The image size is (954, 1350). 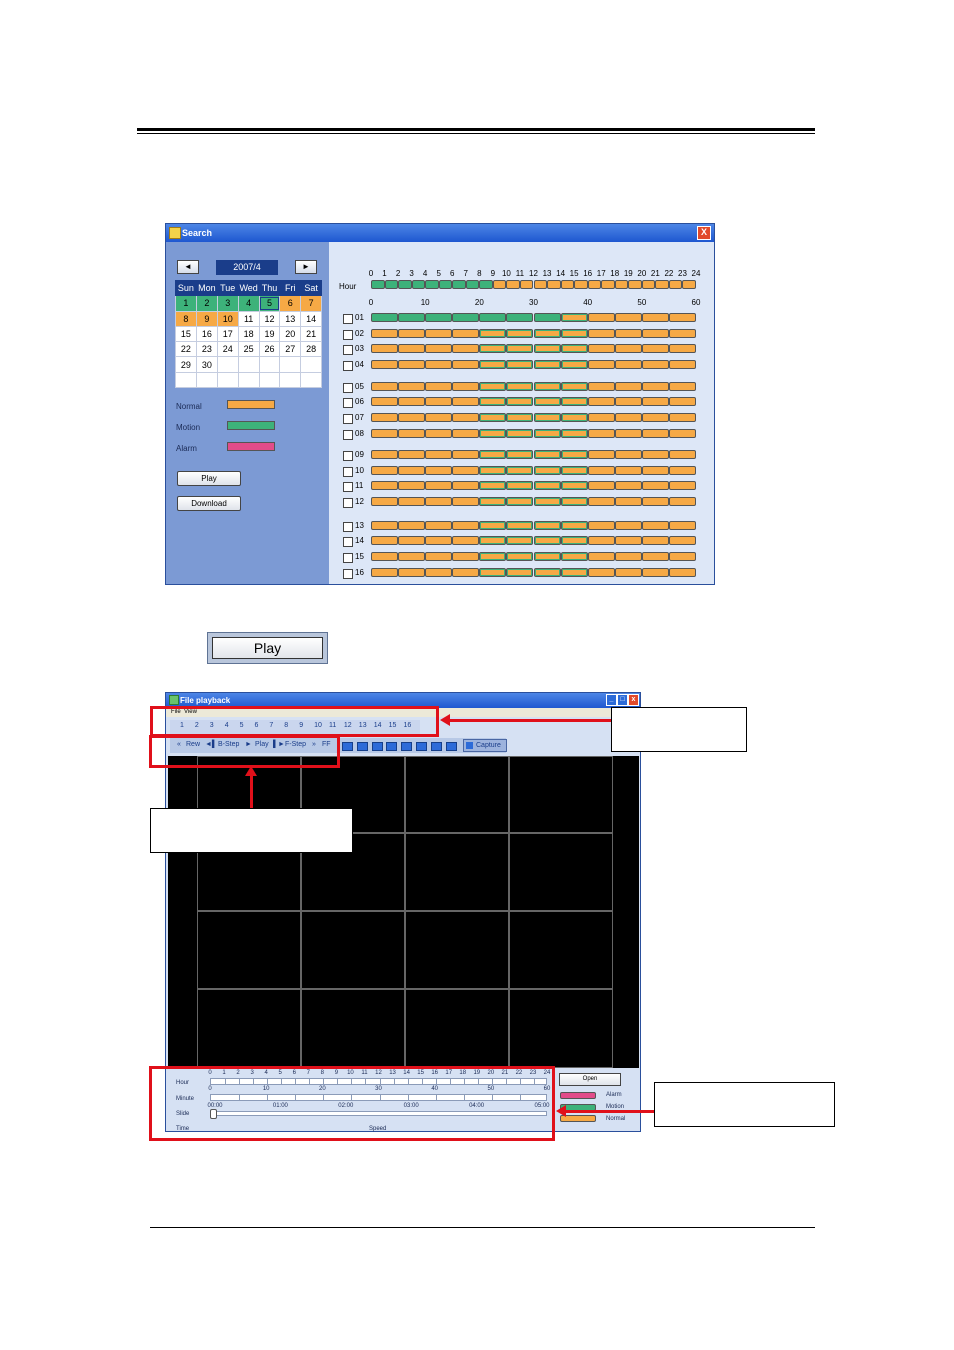 What do you see at coordinates (269, 318) in the screenshot?
I see `calendar-day: 12` at bounding box center [269, 318].